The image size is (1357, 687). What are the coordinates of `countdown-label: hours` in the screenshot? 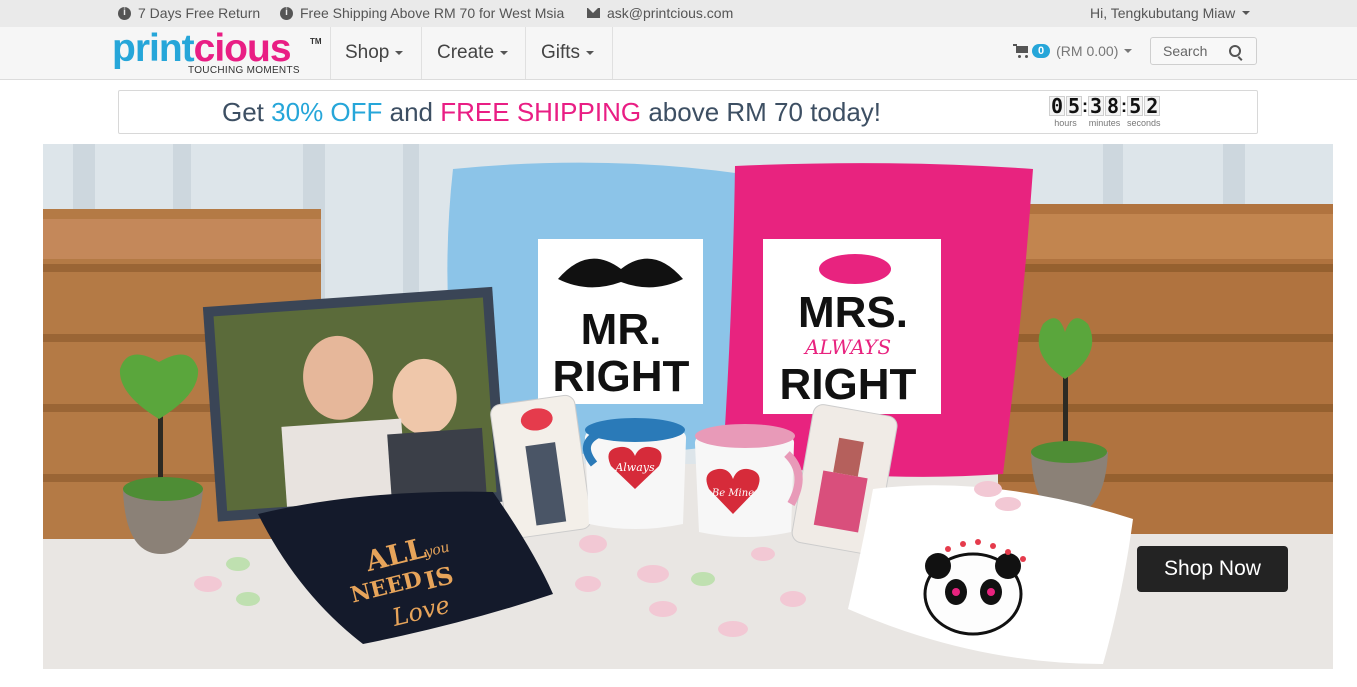 It's located at (1065, 123).